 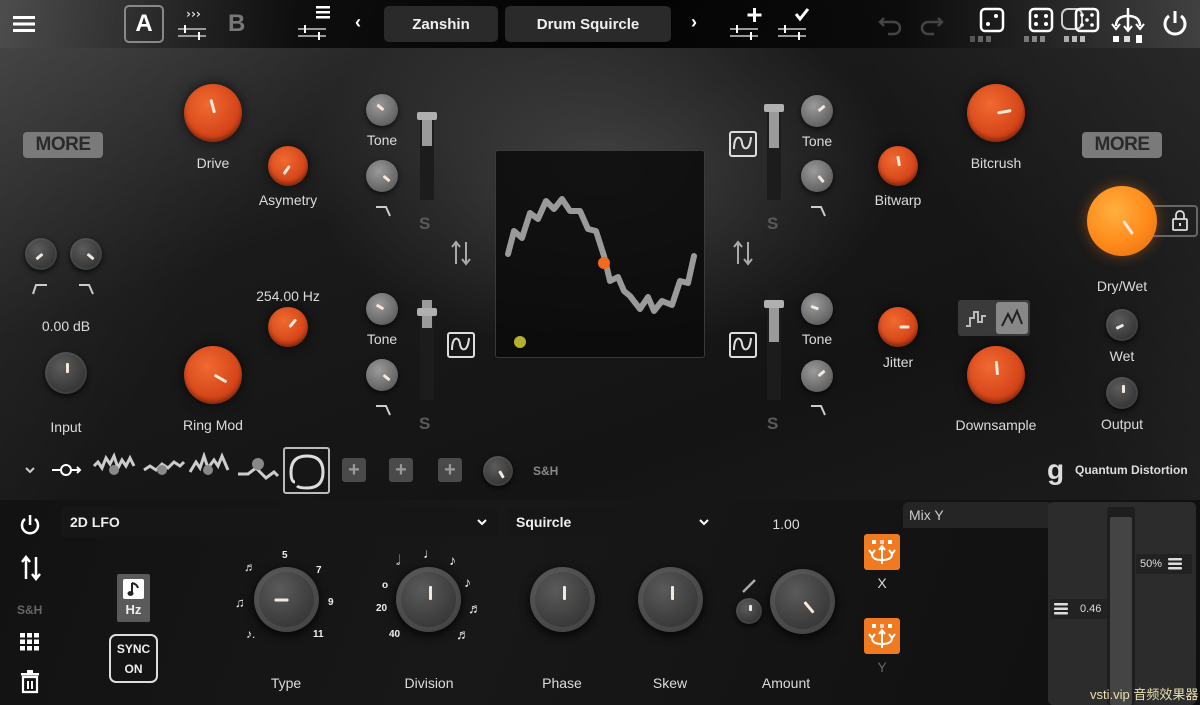 What do you see at coordinates (1091, 609) in the screenshot?
I see `mix-value: 0.46` at bounding box center [1091, 609].